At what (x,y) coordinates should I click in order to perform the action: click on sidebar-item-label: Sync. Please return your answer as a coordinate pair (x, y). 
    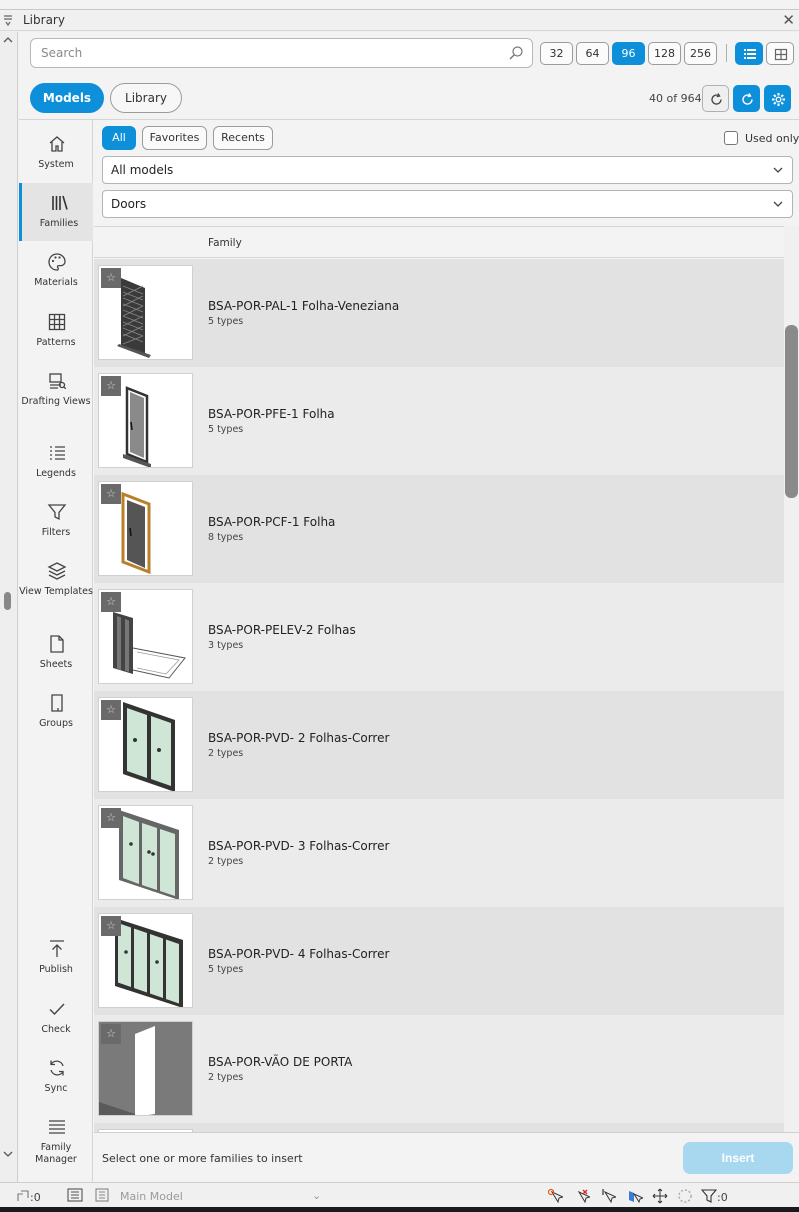
    Looking at the image, I should click on (56, 1088).